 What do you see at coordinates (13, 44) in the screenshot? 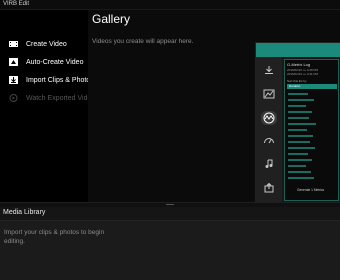
I see `film-icon` at bounding box center [13, 44].